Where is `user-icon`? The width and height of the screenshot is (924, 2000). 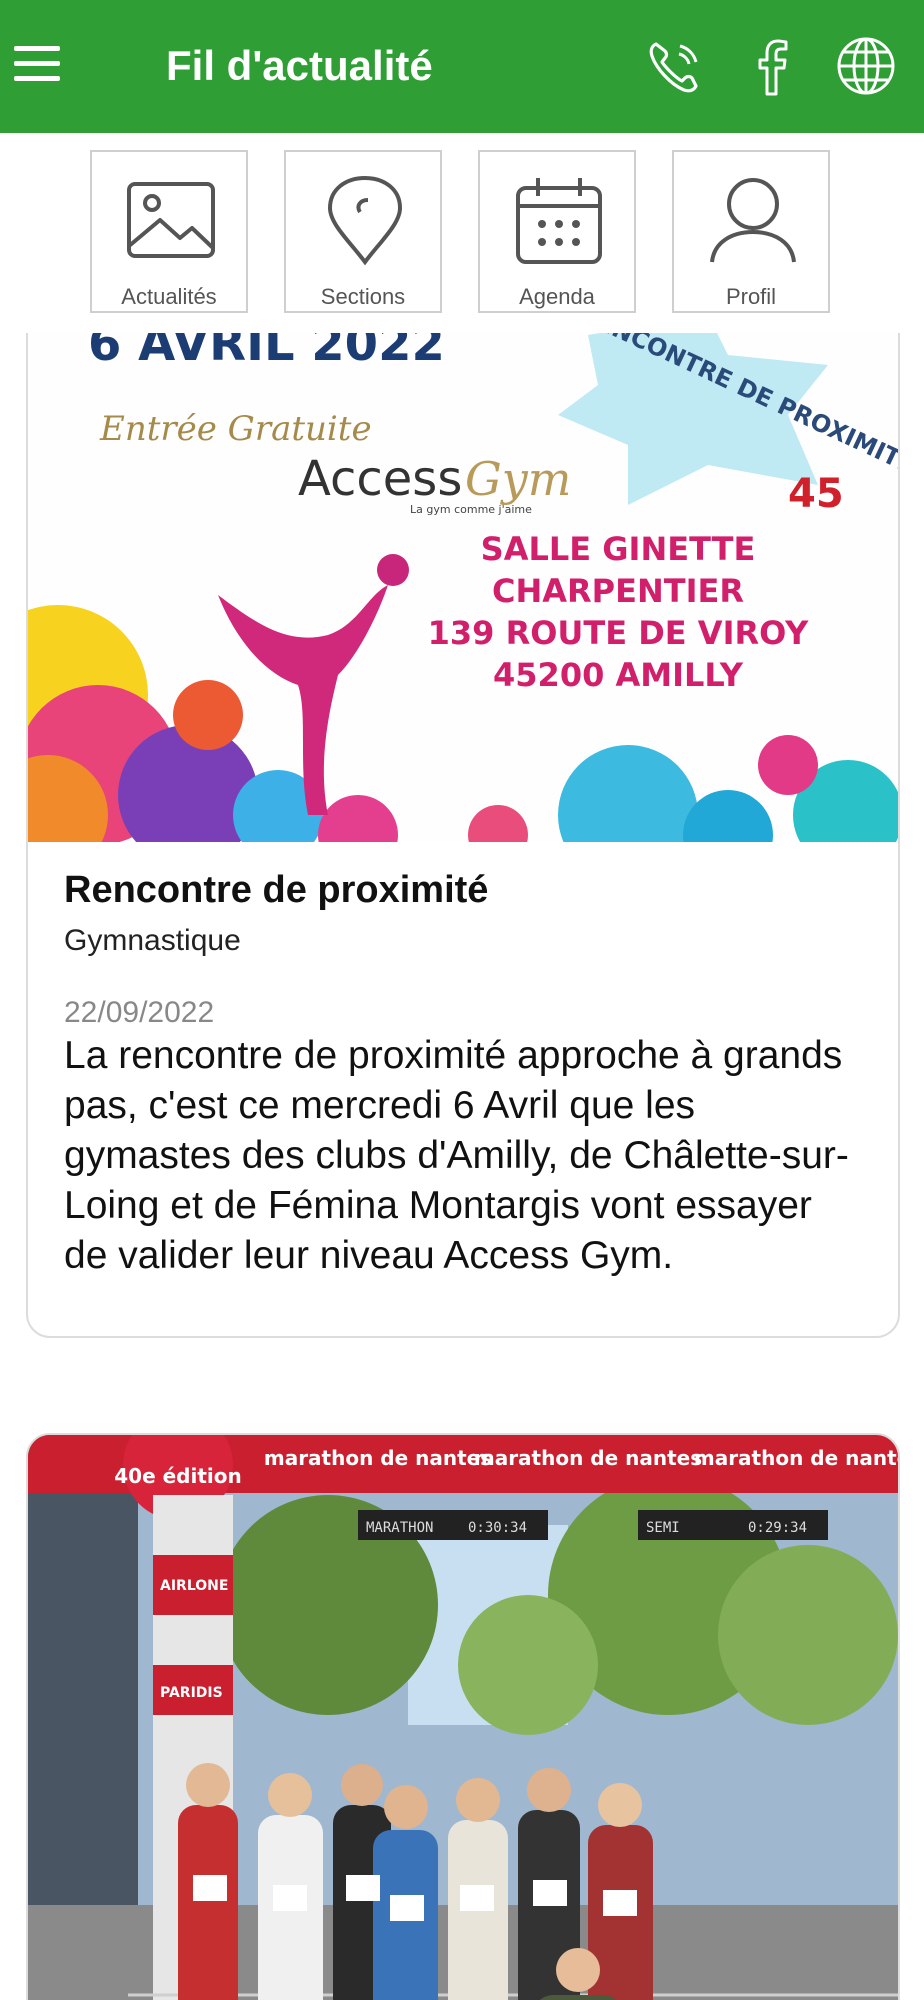
user-icon is located at coordinates (753, 220).